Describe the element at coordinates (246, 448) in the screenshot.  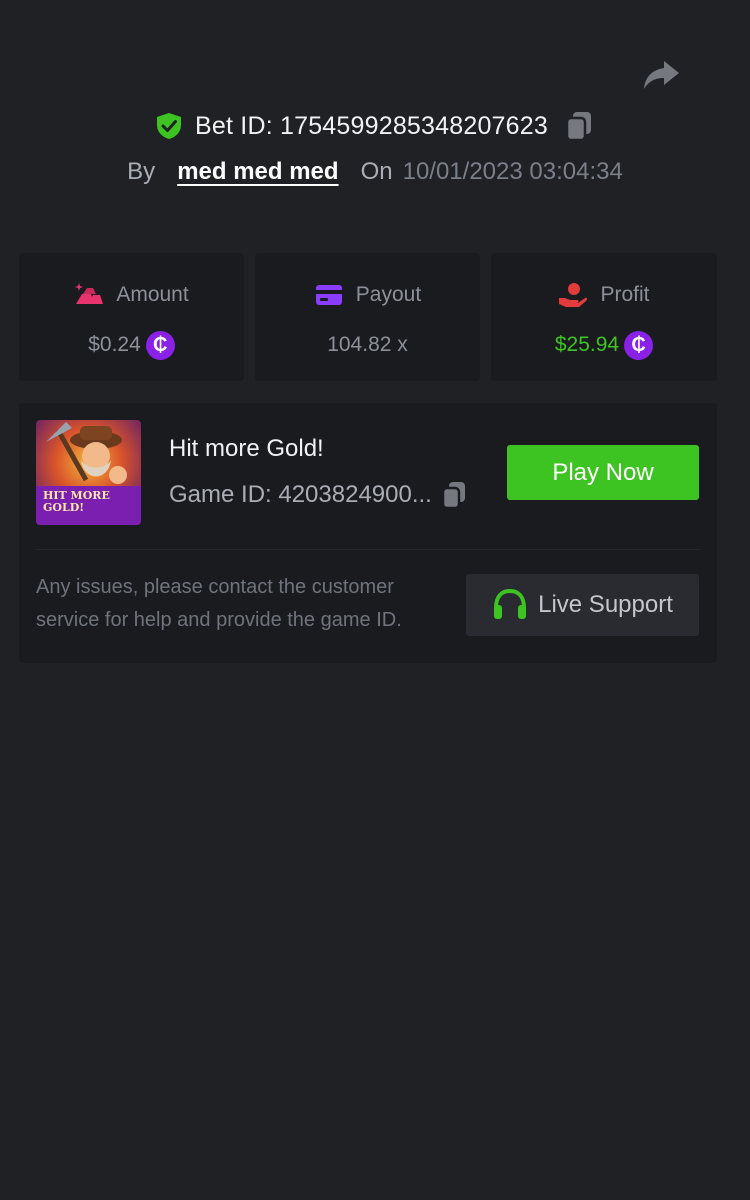
I see `game-title: Hit more Gold!` at that location.